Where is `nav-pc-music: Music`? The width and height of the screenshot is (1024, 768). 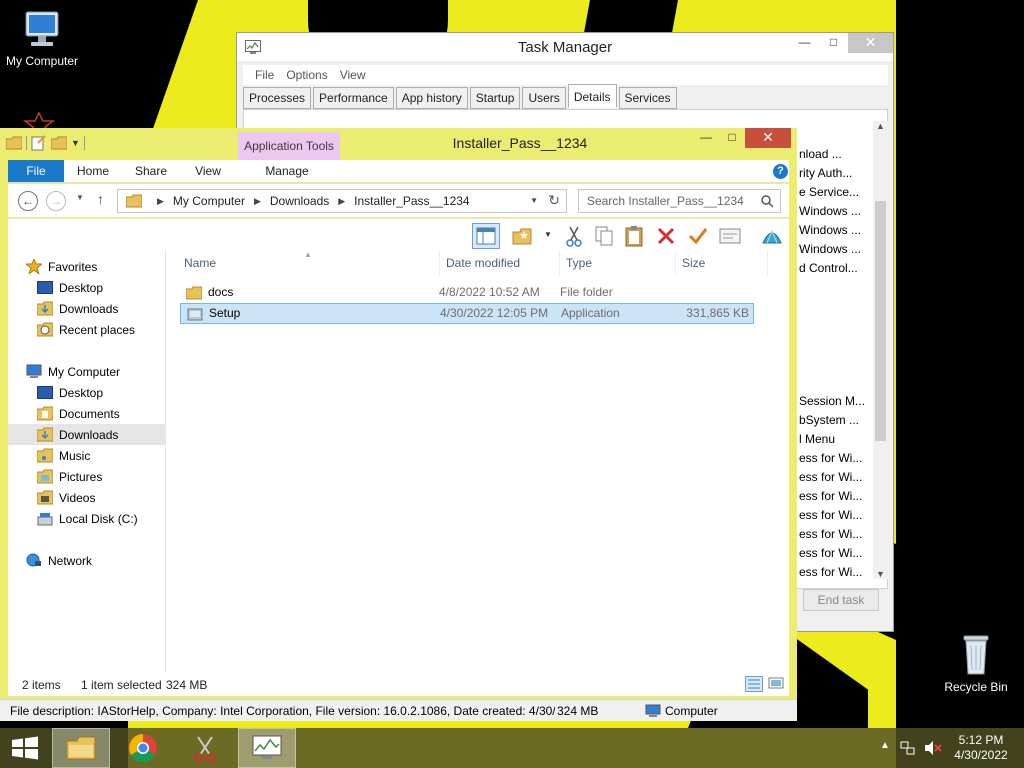
nav-pc-music: Music is located at coordinates (87, 455).